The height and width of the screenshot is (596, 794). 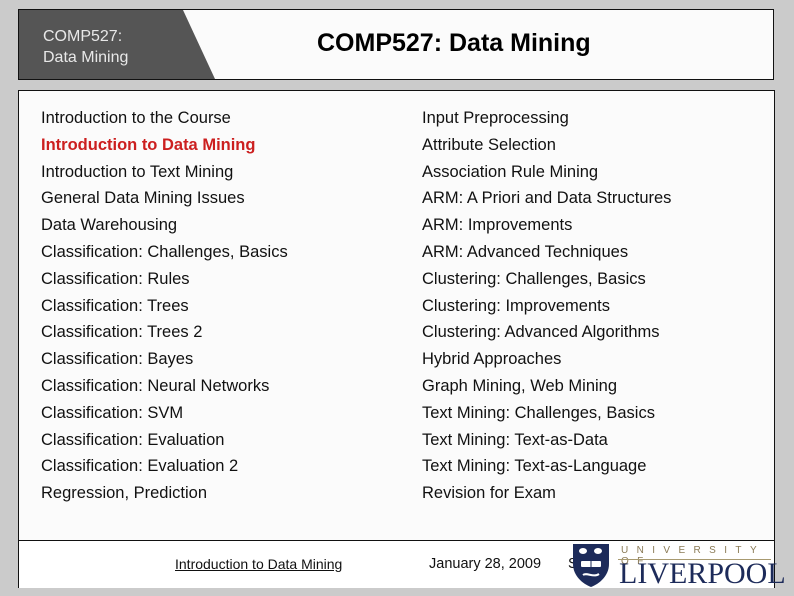 What do you see at coordinates (454, 43) in the screenshot?
I see `slide-title: COMP527: Data Mining` at bounding box center [454, 43].